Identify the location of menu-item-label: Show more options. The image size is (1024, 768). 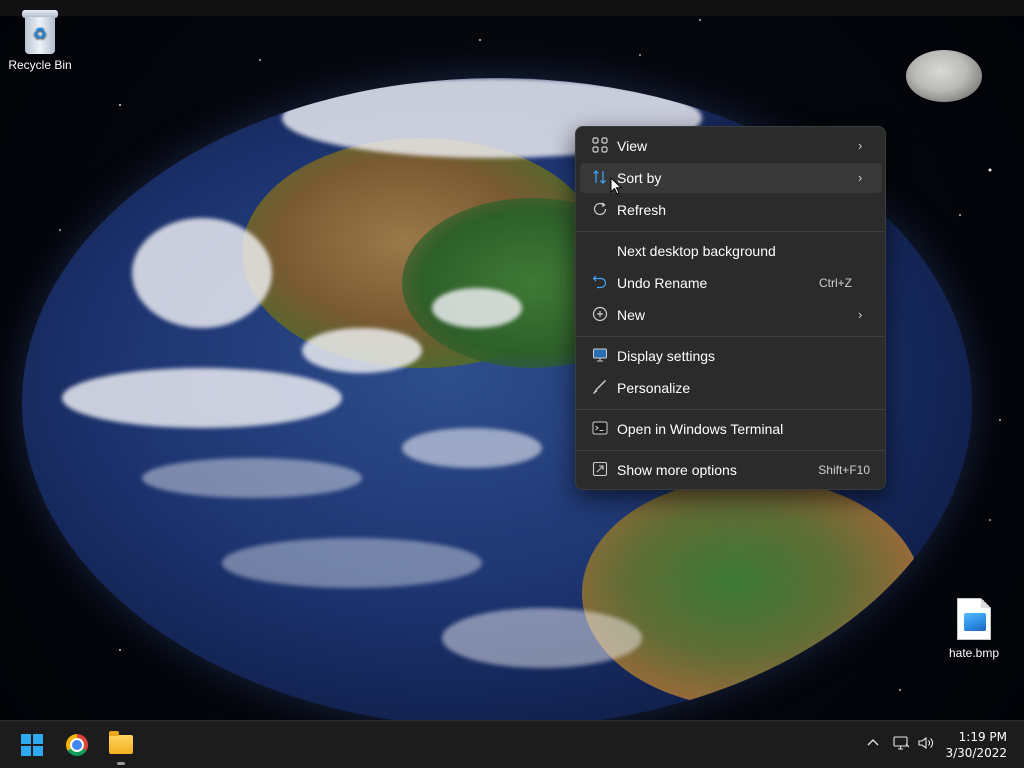
(677, 470).